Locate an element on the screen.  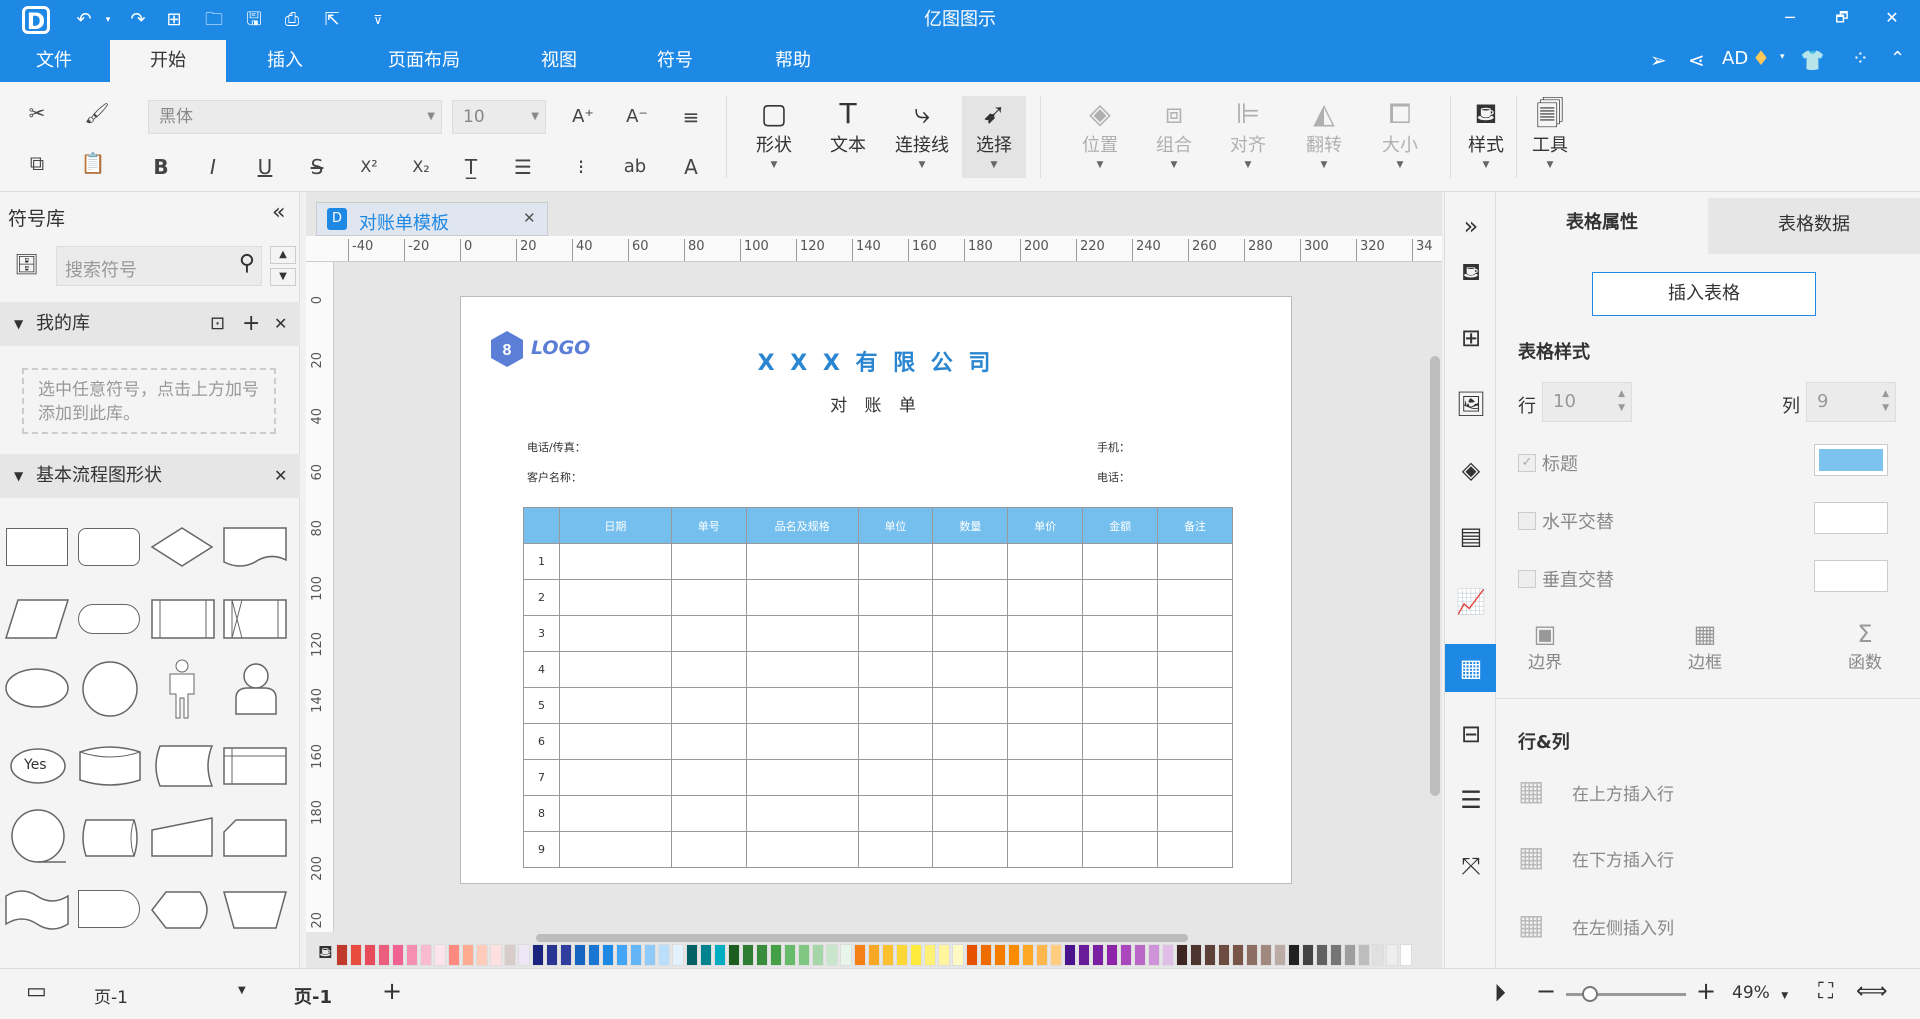
table-row: 1 is located at coordinates (878, 561).